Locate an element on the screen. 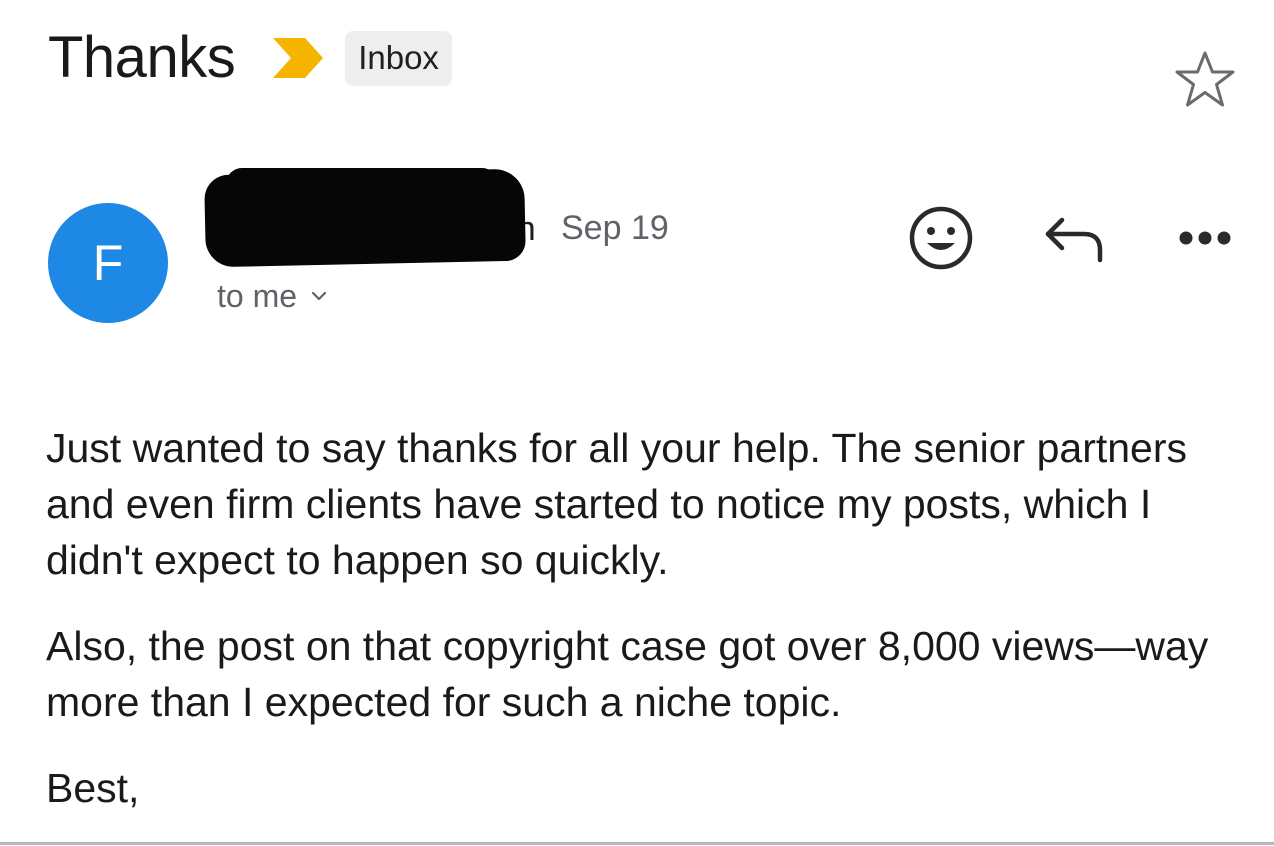  avatar-initial: F is located at coordinates (108, 263).